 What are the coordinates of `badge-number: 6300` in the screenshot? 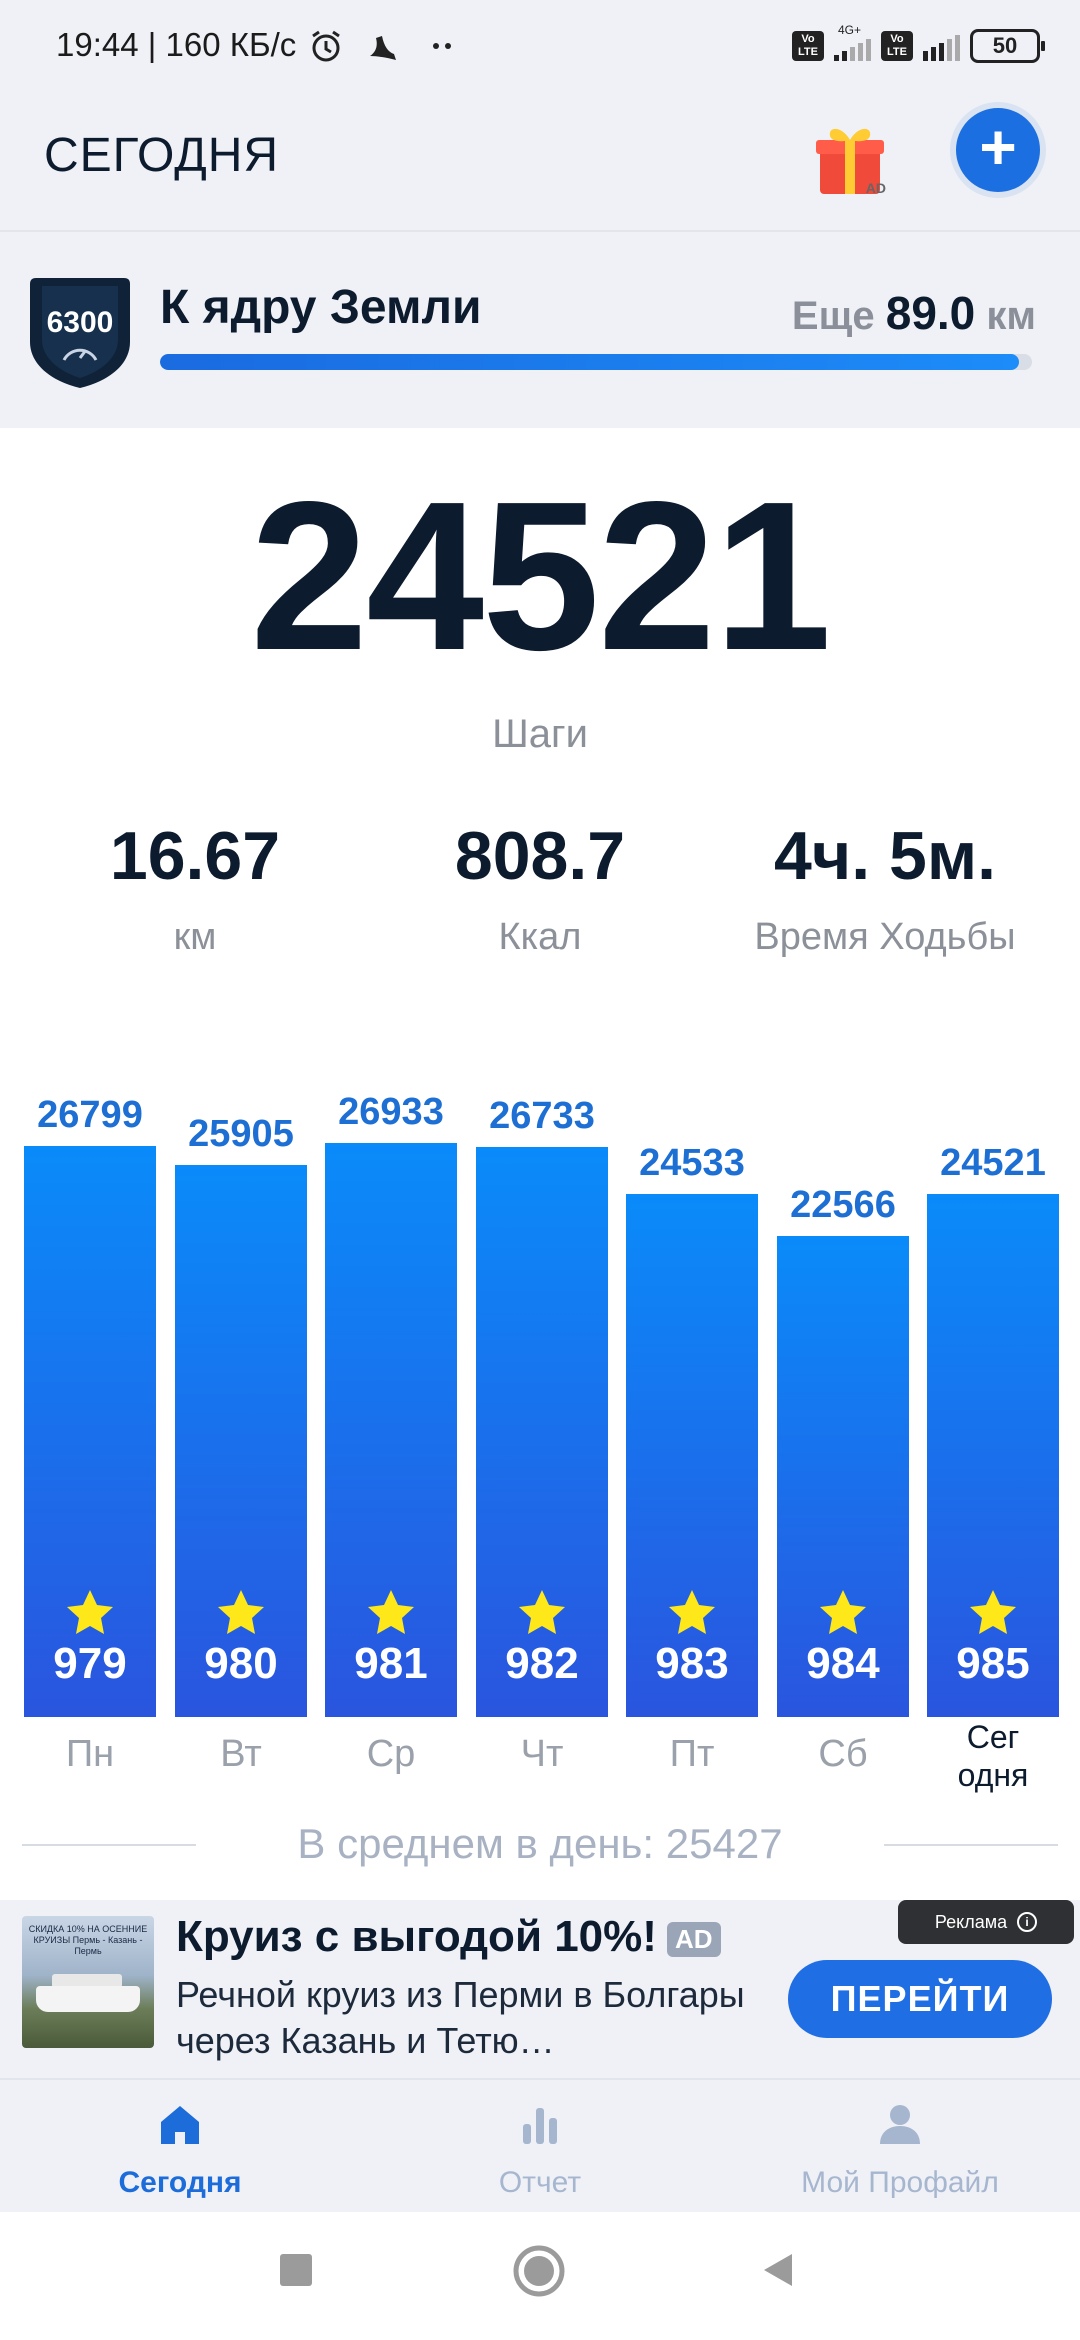 It's located at (80, 322).